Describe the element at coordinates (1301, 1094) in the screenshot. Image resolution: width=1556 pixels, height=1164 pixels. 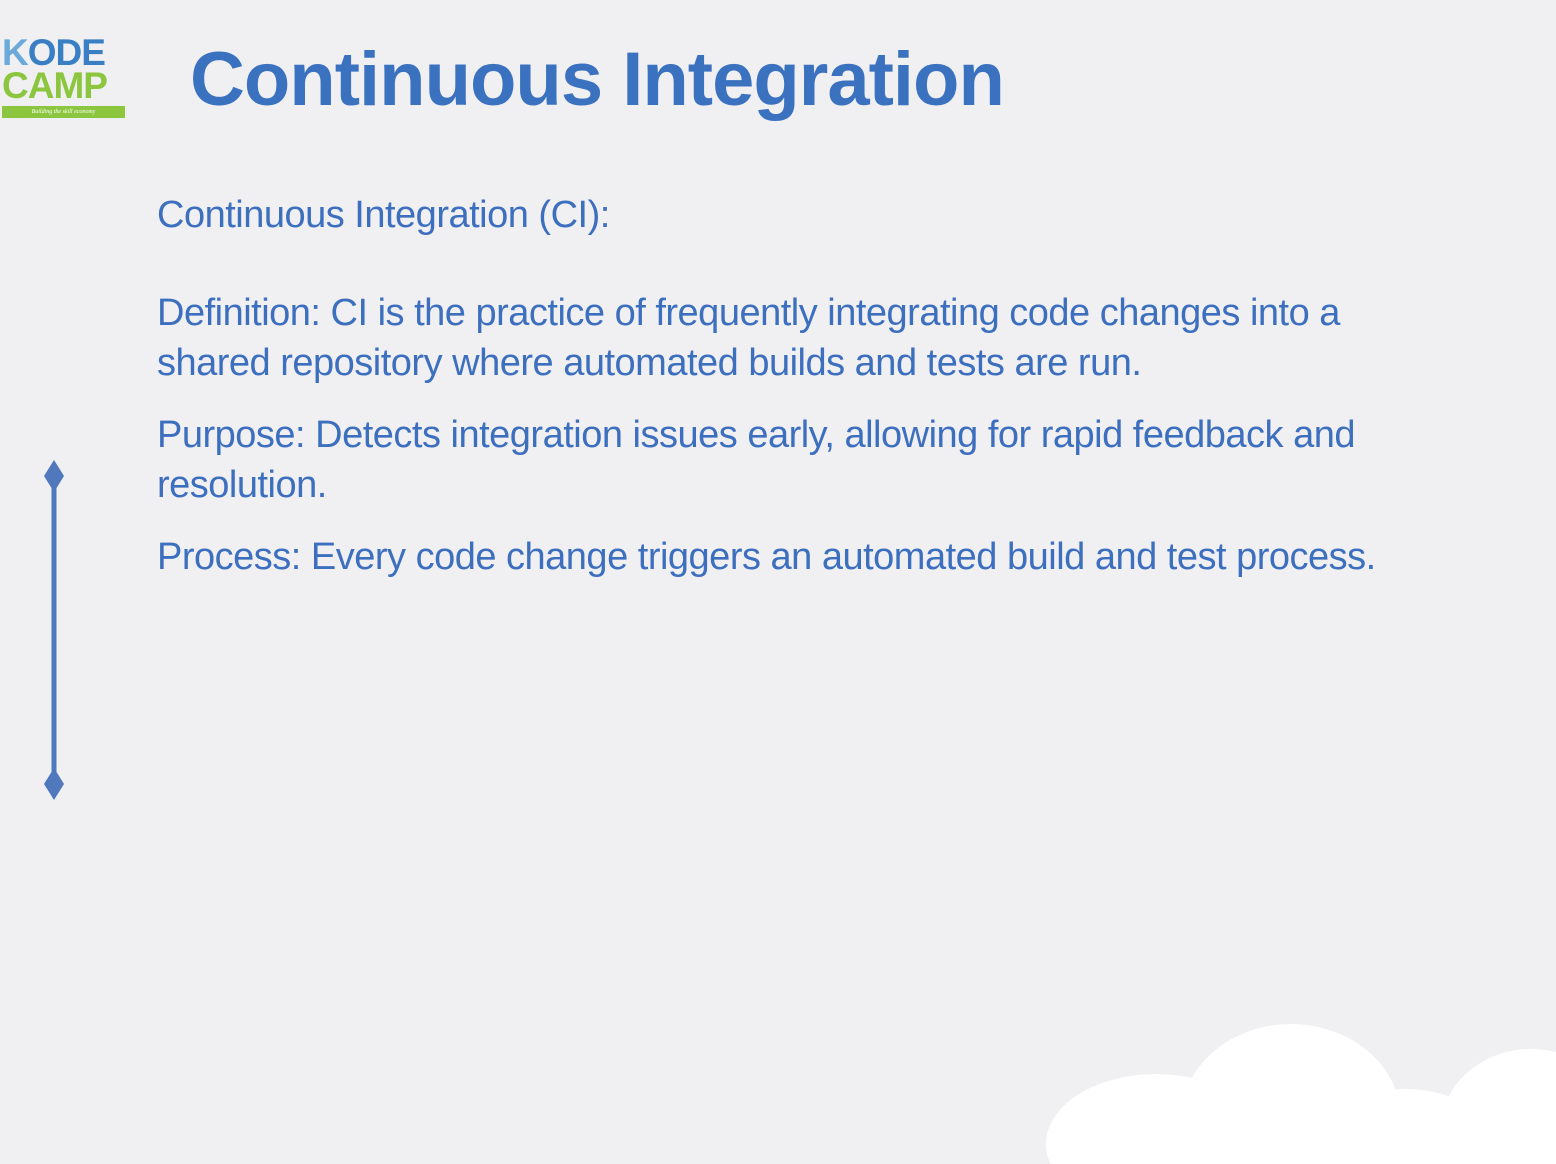
I see `cloud-icon` at that location.